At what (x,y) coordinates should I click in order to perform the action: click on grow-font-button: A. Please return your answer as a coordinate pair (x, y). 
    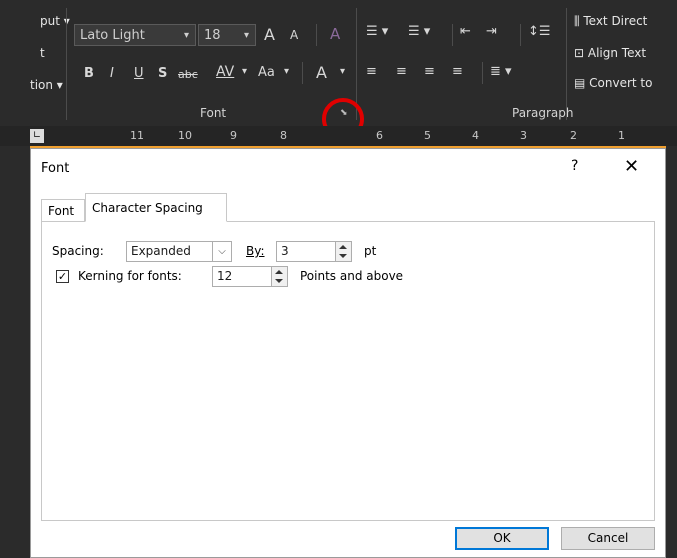
    Looking at the image, I should click on (269, 34).